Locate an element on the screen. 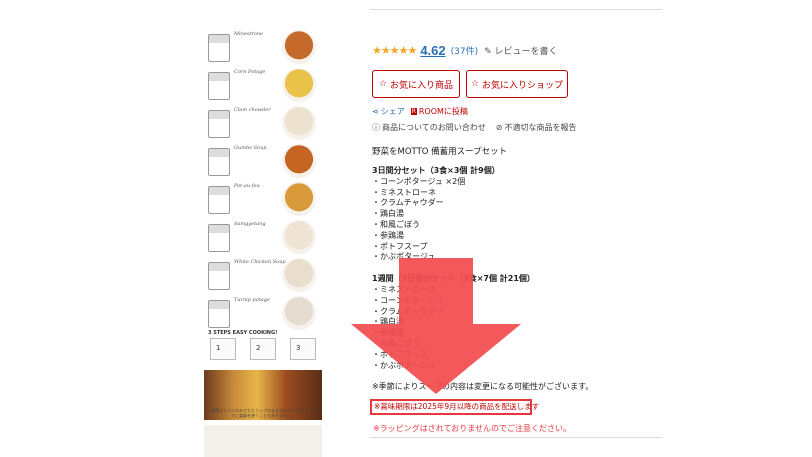 This screenshot has width=812, height=457. favorite-item-label: お気に入り商品 is located at coordinates (422, 85).